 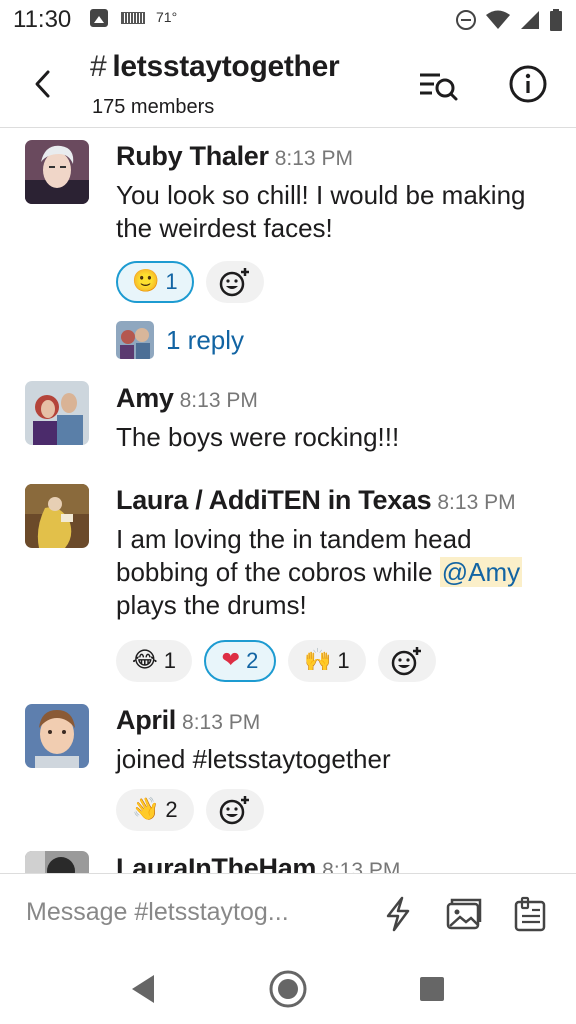 I want to click on system-nav-bar, so click(x=288, y=989).